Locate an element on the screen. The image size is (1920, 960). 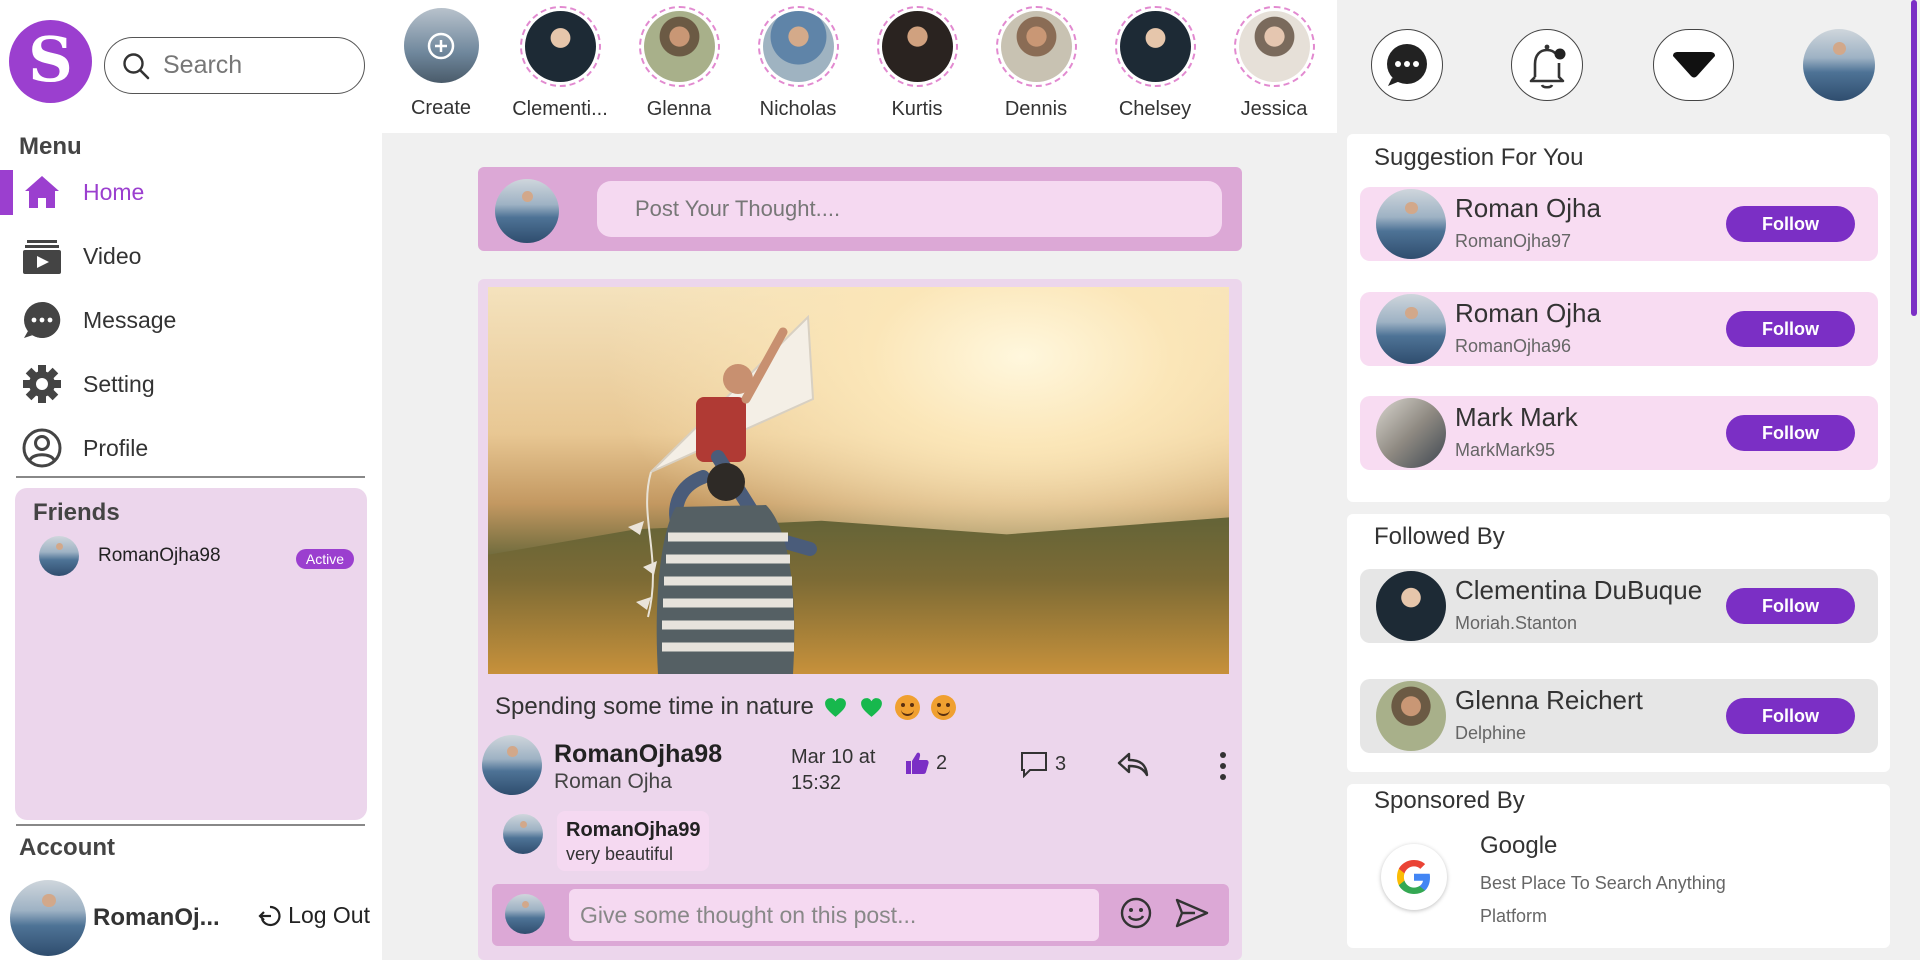
follower-item: Clementina DuBuque Moriah.Stanton Follow is located at coordinates (1619, 606).